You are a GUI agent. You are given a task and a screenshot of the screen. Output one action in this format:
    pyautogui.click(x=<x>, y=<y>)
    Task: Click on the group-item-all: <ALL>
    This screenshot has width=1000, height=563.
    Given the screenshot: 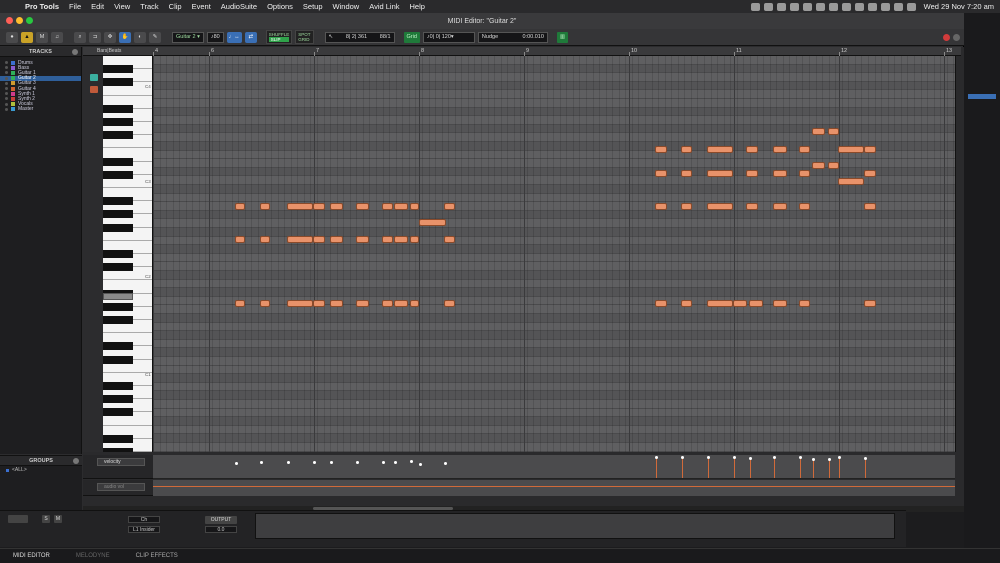 What is the action you would take?
    pyautogui.click(x=41, y=470)
    